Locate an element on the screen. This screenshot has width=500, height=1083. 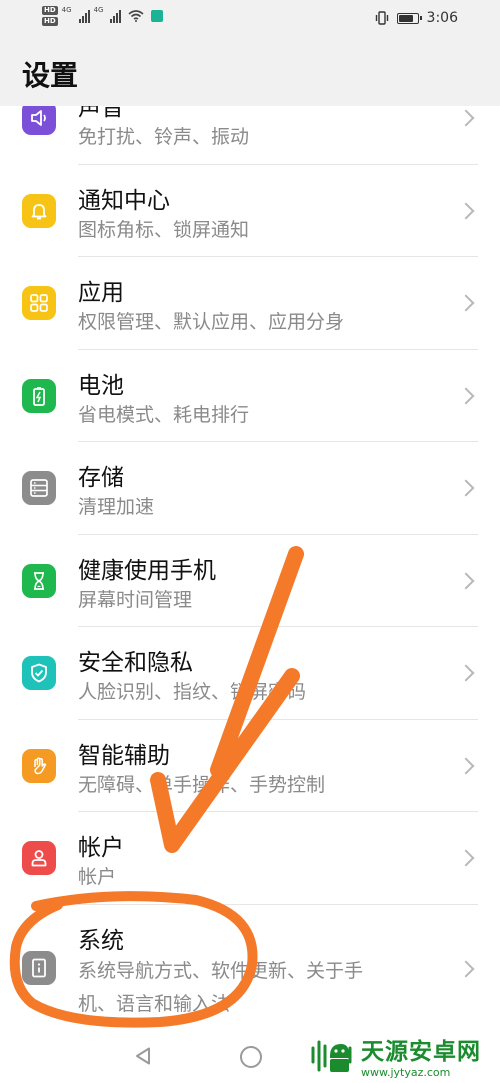
settings-item-title: 安全和隐私 is located at coordinates (135, 663).